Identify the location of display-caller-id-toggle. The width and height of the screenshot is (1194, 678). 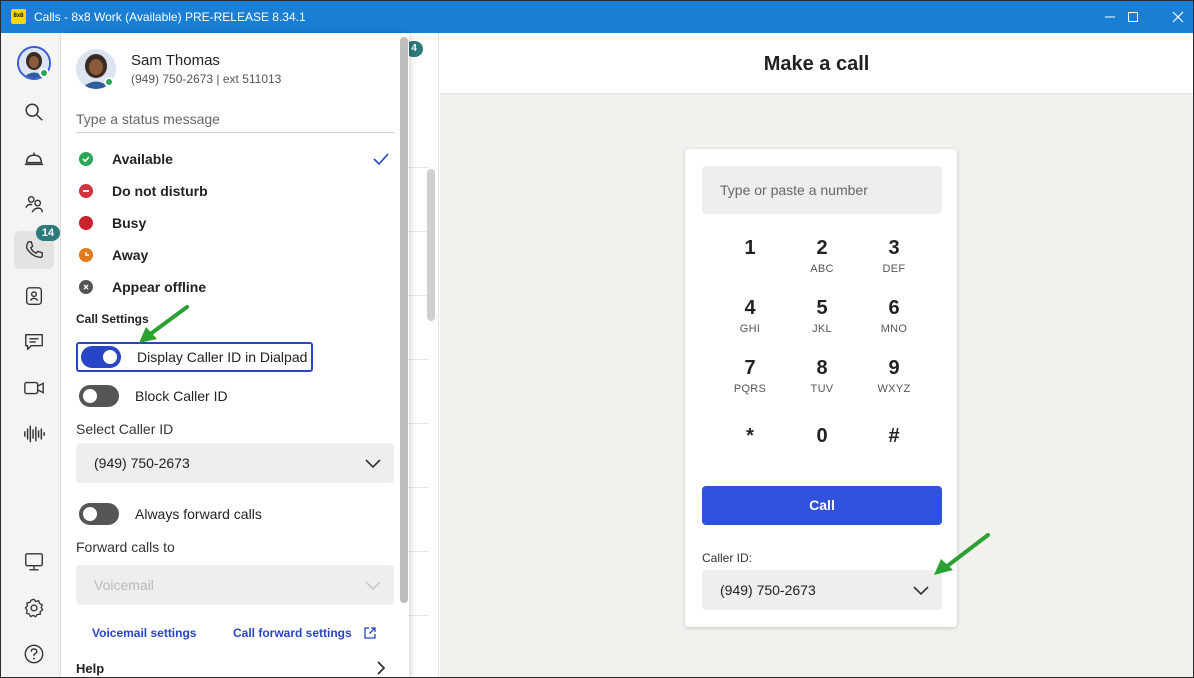
(101, 357).